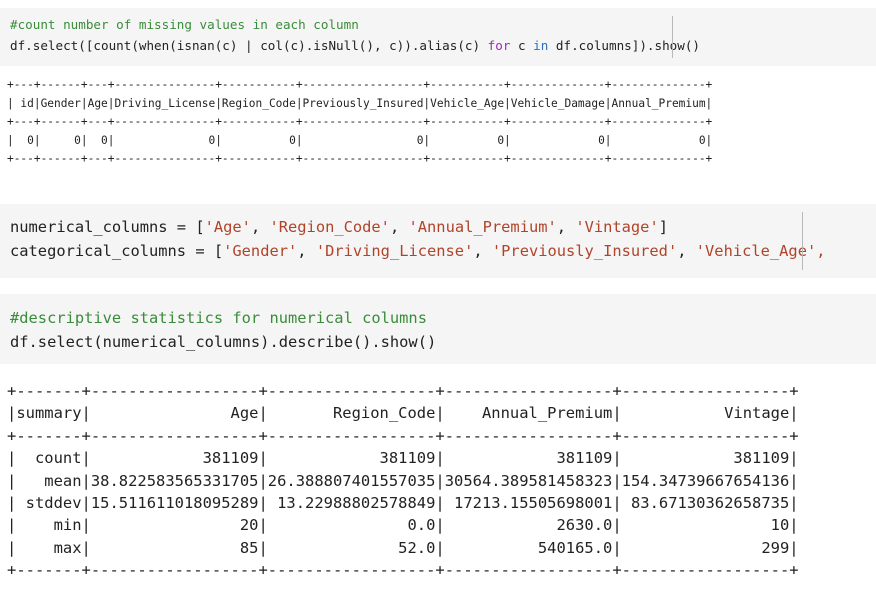 The width and height of the screenshot is (876, 600). What do you see at coordinates (584, 251) in the screenshot?
I see `string-literal: 'Previously_Insured'` at bounding box center [584, 251].